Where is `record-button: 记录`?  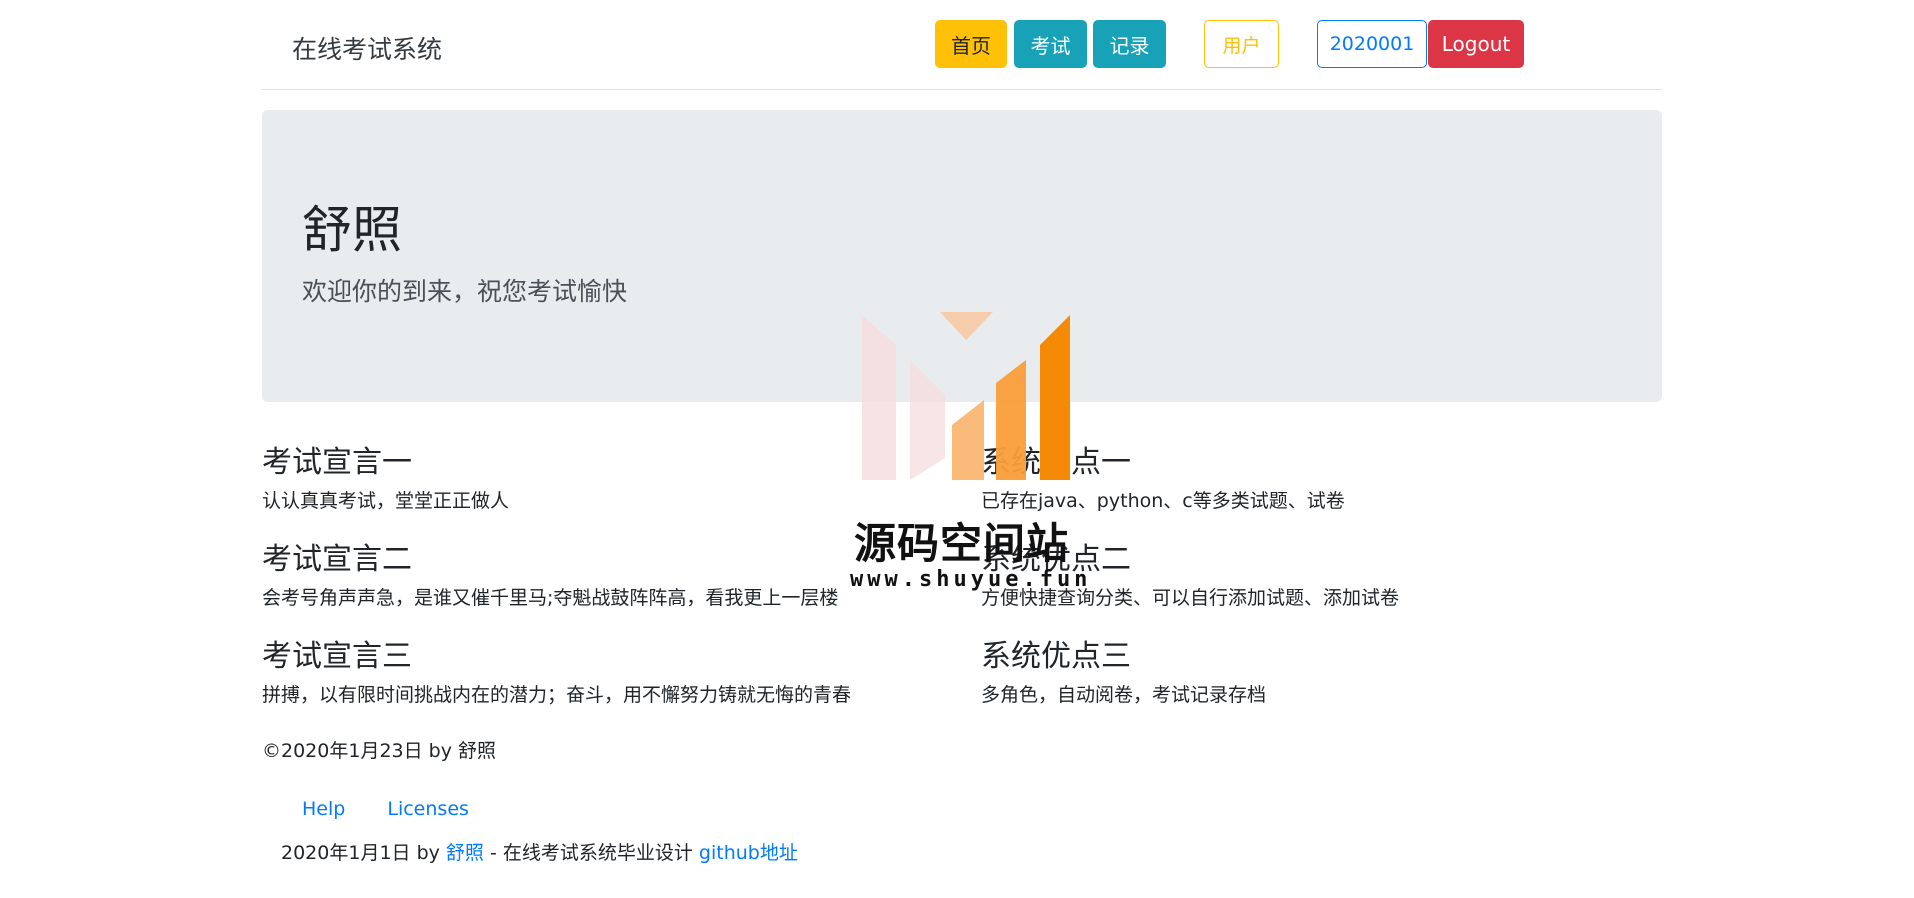
record-button: 记录 is located at coordinates (1129, 44).